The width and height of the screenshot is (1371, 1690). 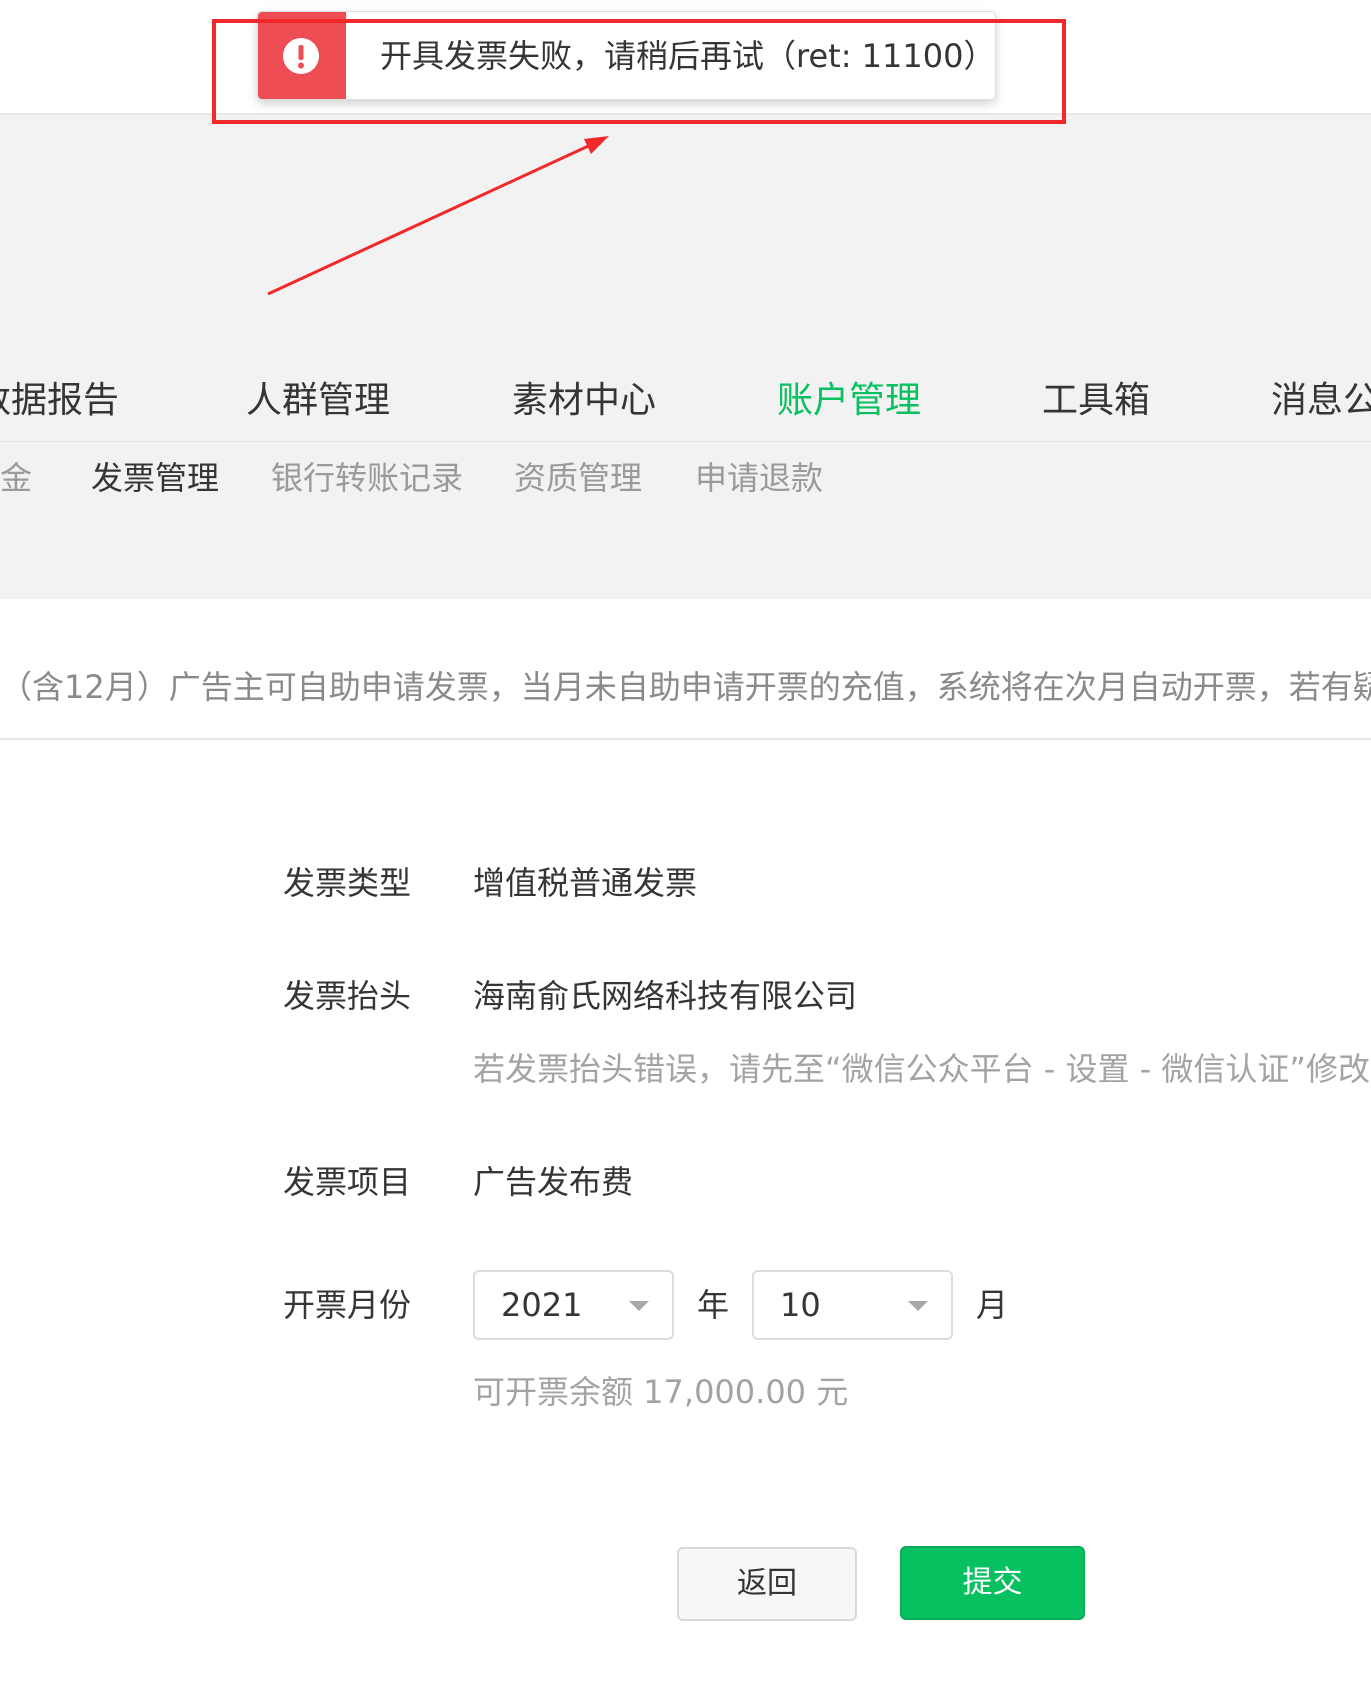 I want to click on sub-item-grant: 助金, so click(x=16, y=478).